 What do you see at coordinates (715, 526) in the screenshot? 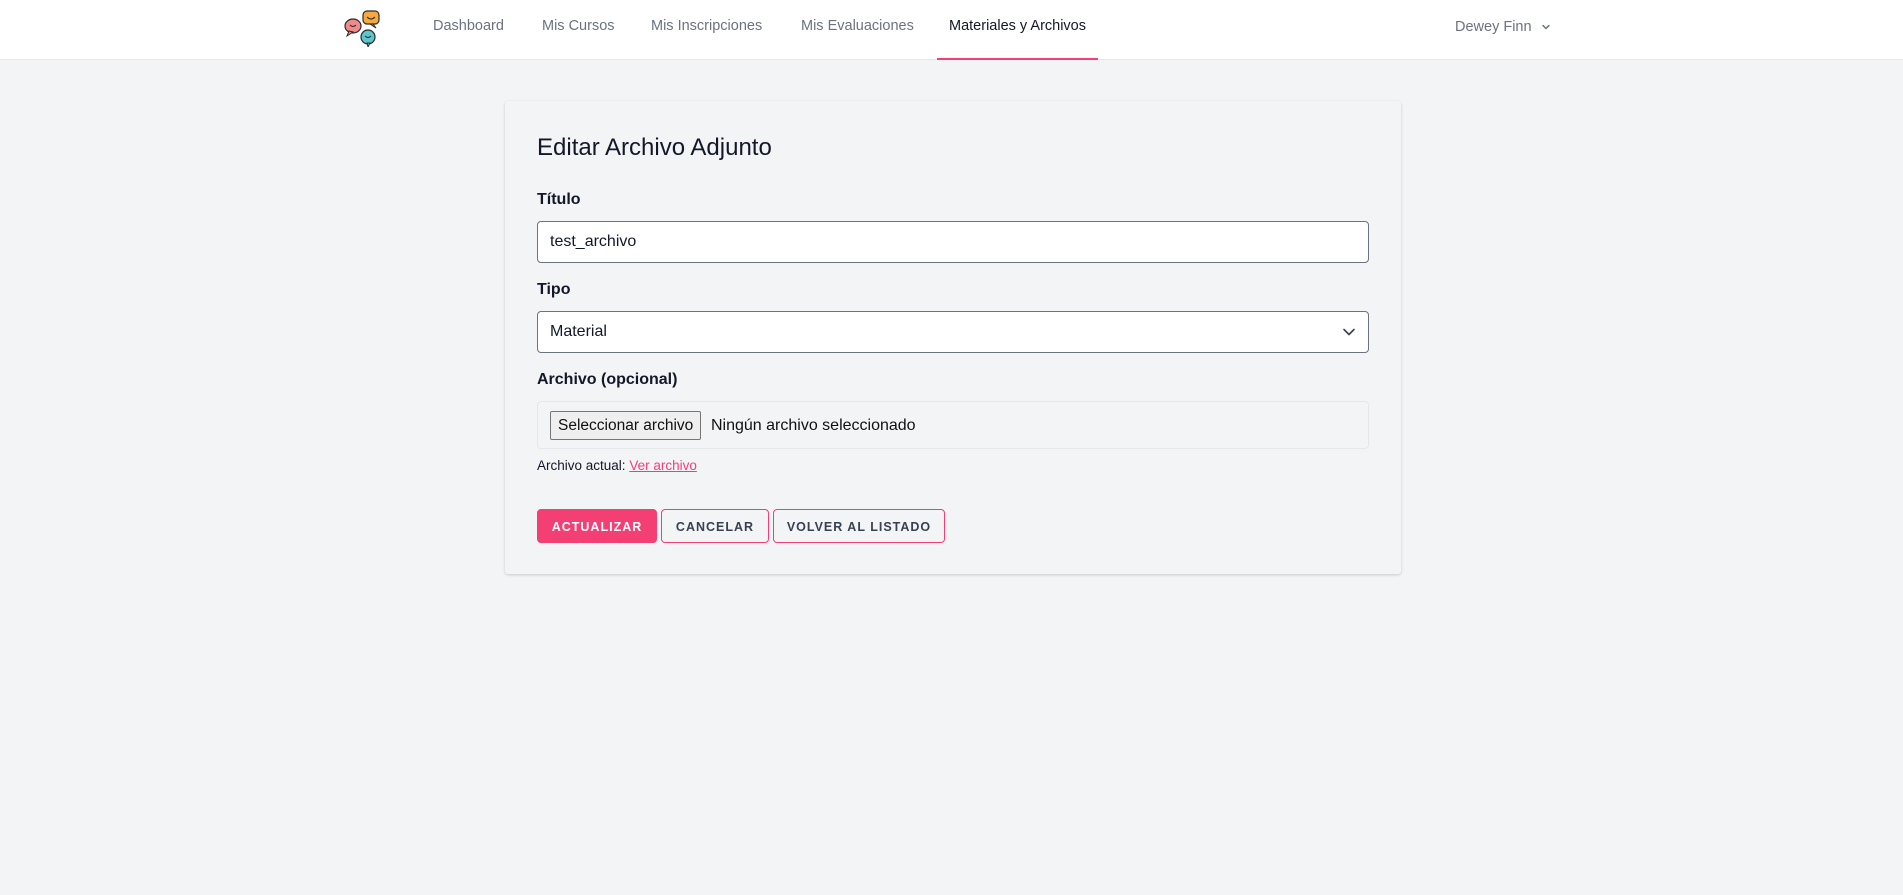
I see `cancel-button: CANCELAR` at bounding box center [715, 526].